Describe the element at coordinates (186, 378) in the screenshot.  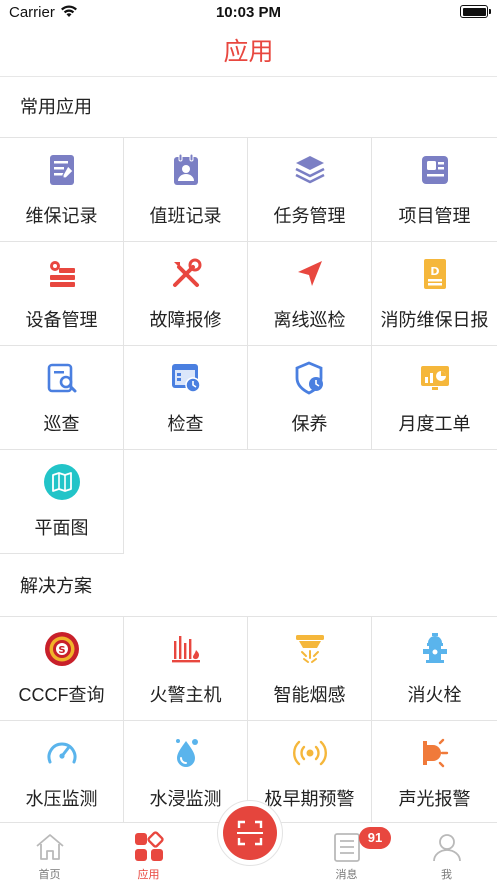
I see `inspection-window-icon` at that location.